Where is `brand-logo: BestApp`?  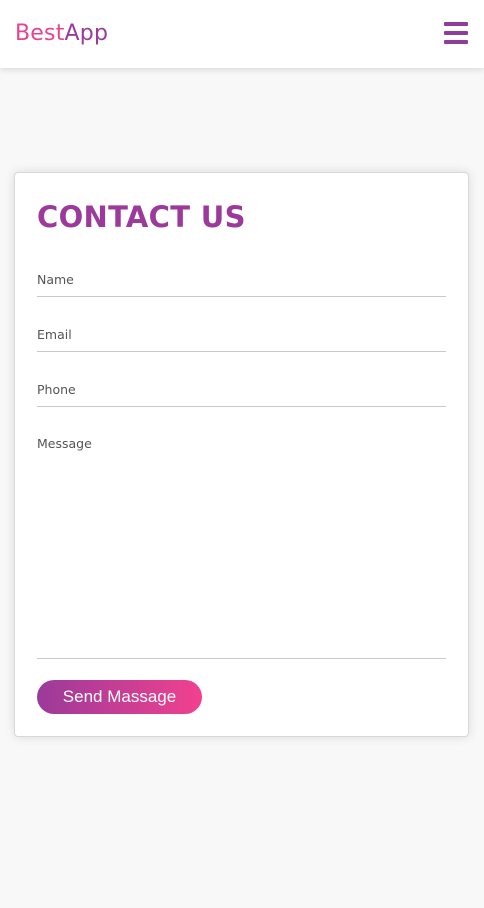
brand-logo: BestApp is located at coordinates (61, 34).